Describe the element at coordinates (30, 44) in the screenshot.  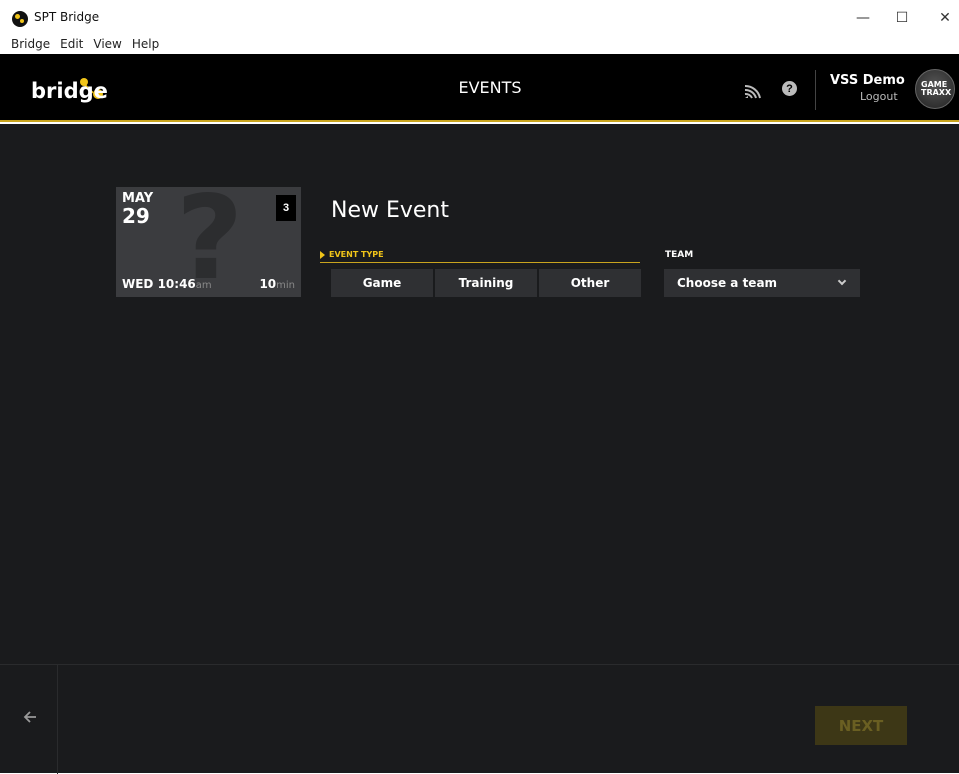
I see `menu-bridge: Bridge` at that location.